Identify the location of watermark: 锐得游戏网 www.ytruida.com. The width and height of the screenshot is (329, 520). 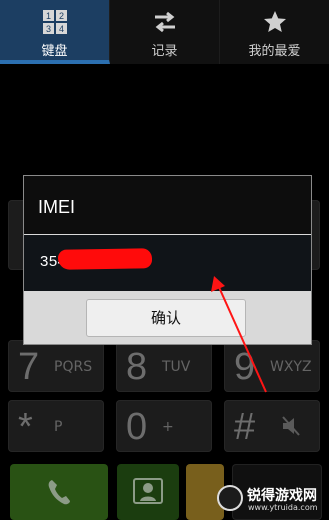
(271, 500).